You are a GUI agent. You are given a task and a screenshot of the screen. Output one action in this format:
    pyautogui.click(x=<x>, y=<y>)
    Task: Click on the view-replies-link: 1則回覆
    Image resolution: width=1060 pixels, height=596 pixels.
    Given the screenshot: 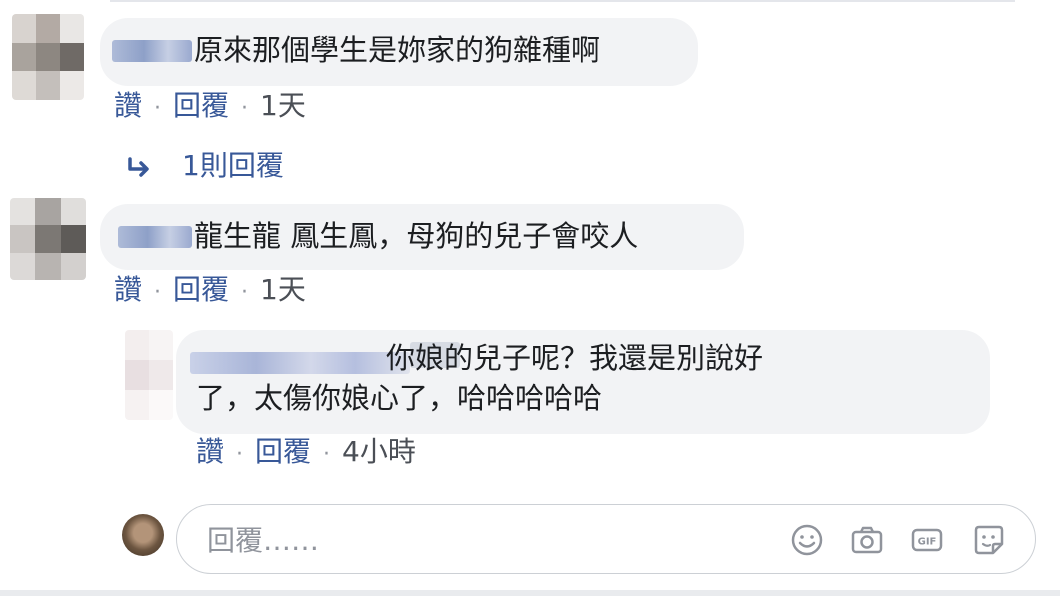 What is the action you would take?
    pyautogui.click(x=205, y=166)
    